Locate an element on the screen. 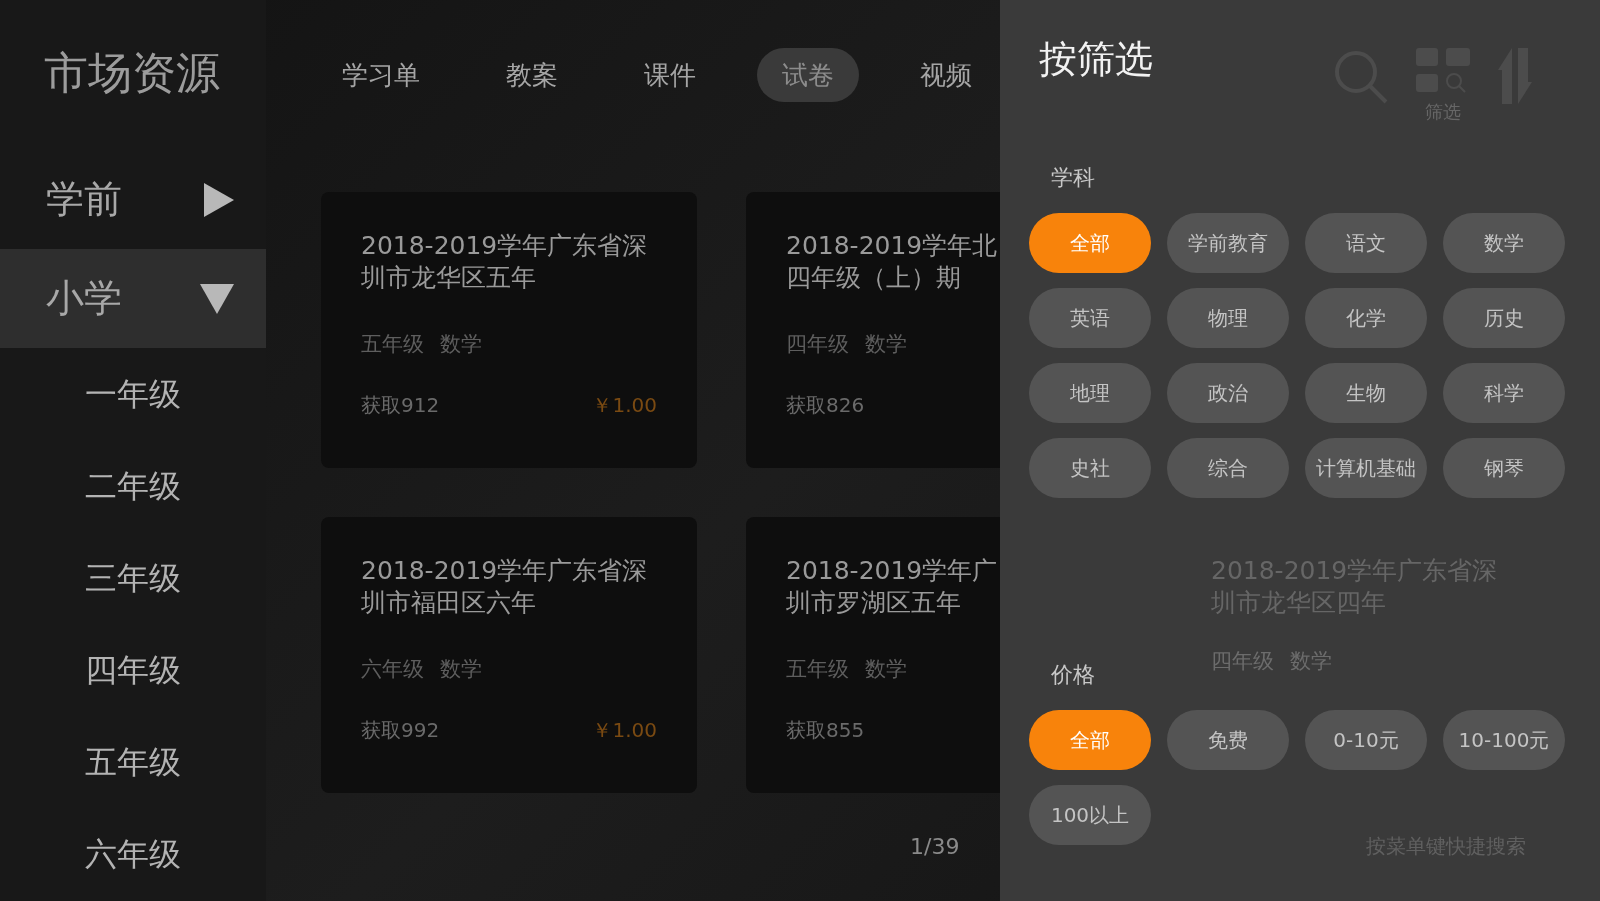 The image size is (1600, 901). tab: 教案 is located at coordinates (532, 75).